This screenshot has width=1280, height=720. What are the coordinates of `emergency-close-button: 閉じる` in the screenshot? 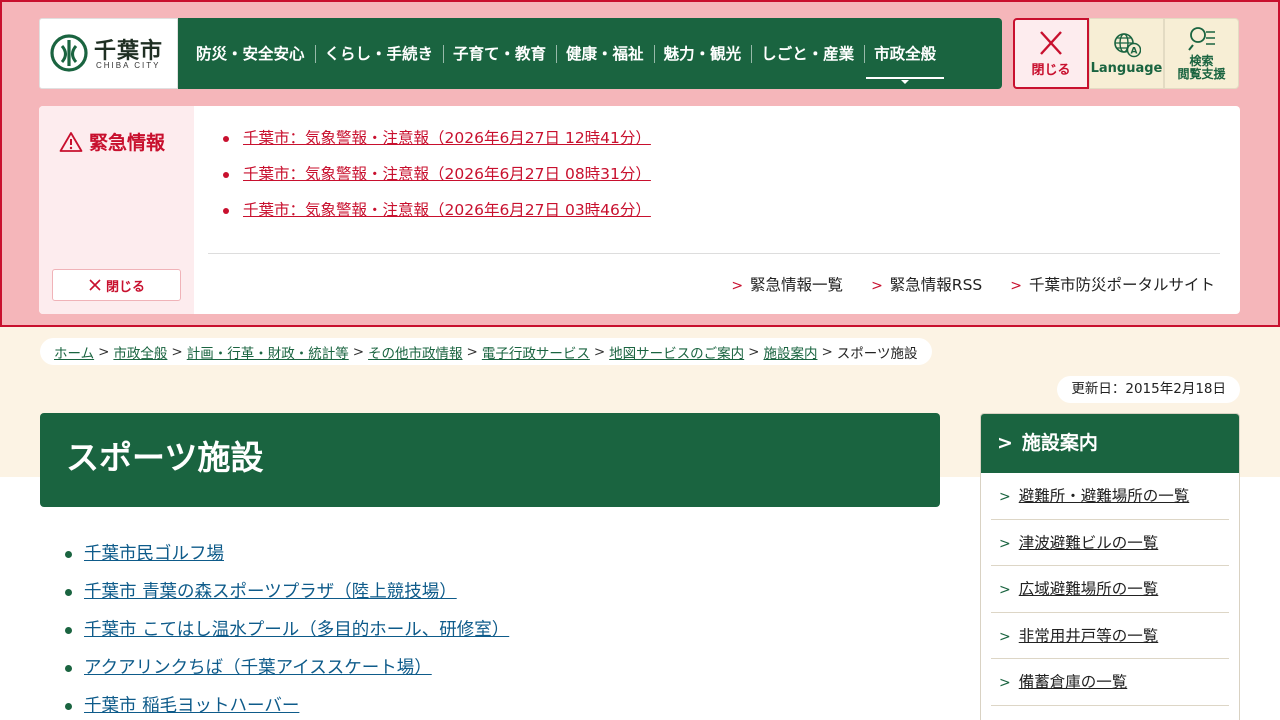 It's located at (116, 285).